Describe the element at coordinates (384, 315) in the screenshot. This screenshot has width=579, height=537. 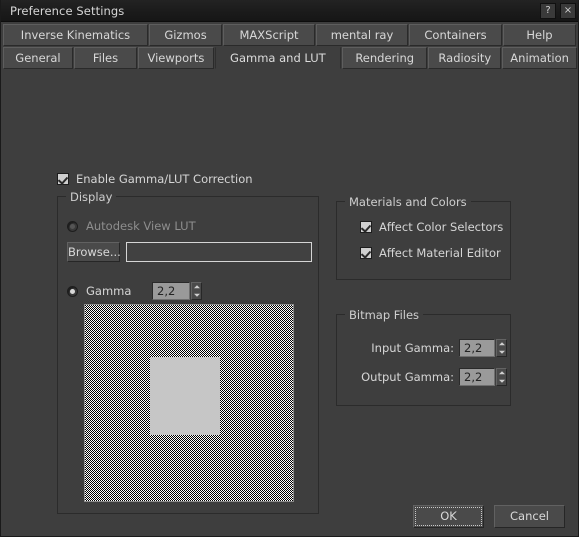
I see `bitmap-files-group-title: Bitmap Files` at that location.